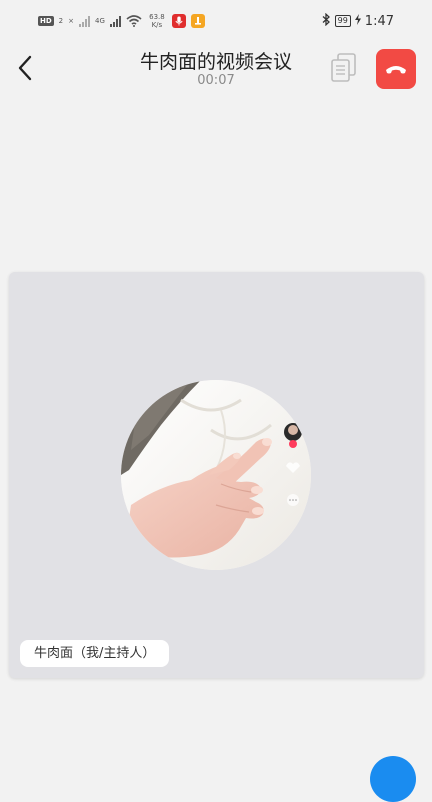  Describe the element at coordinates (379, 21) in the screenshot. I see `clock: 1:47` at that location.